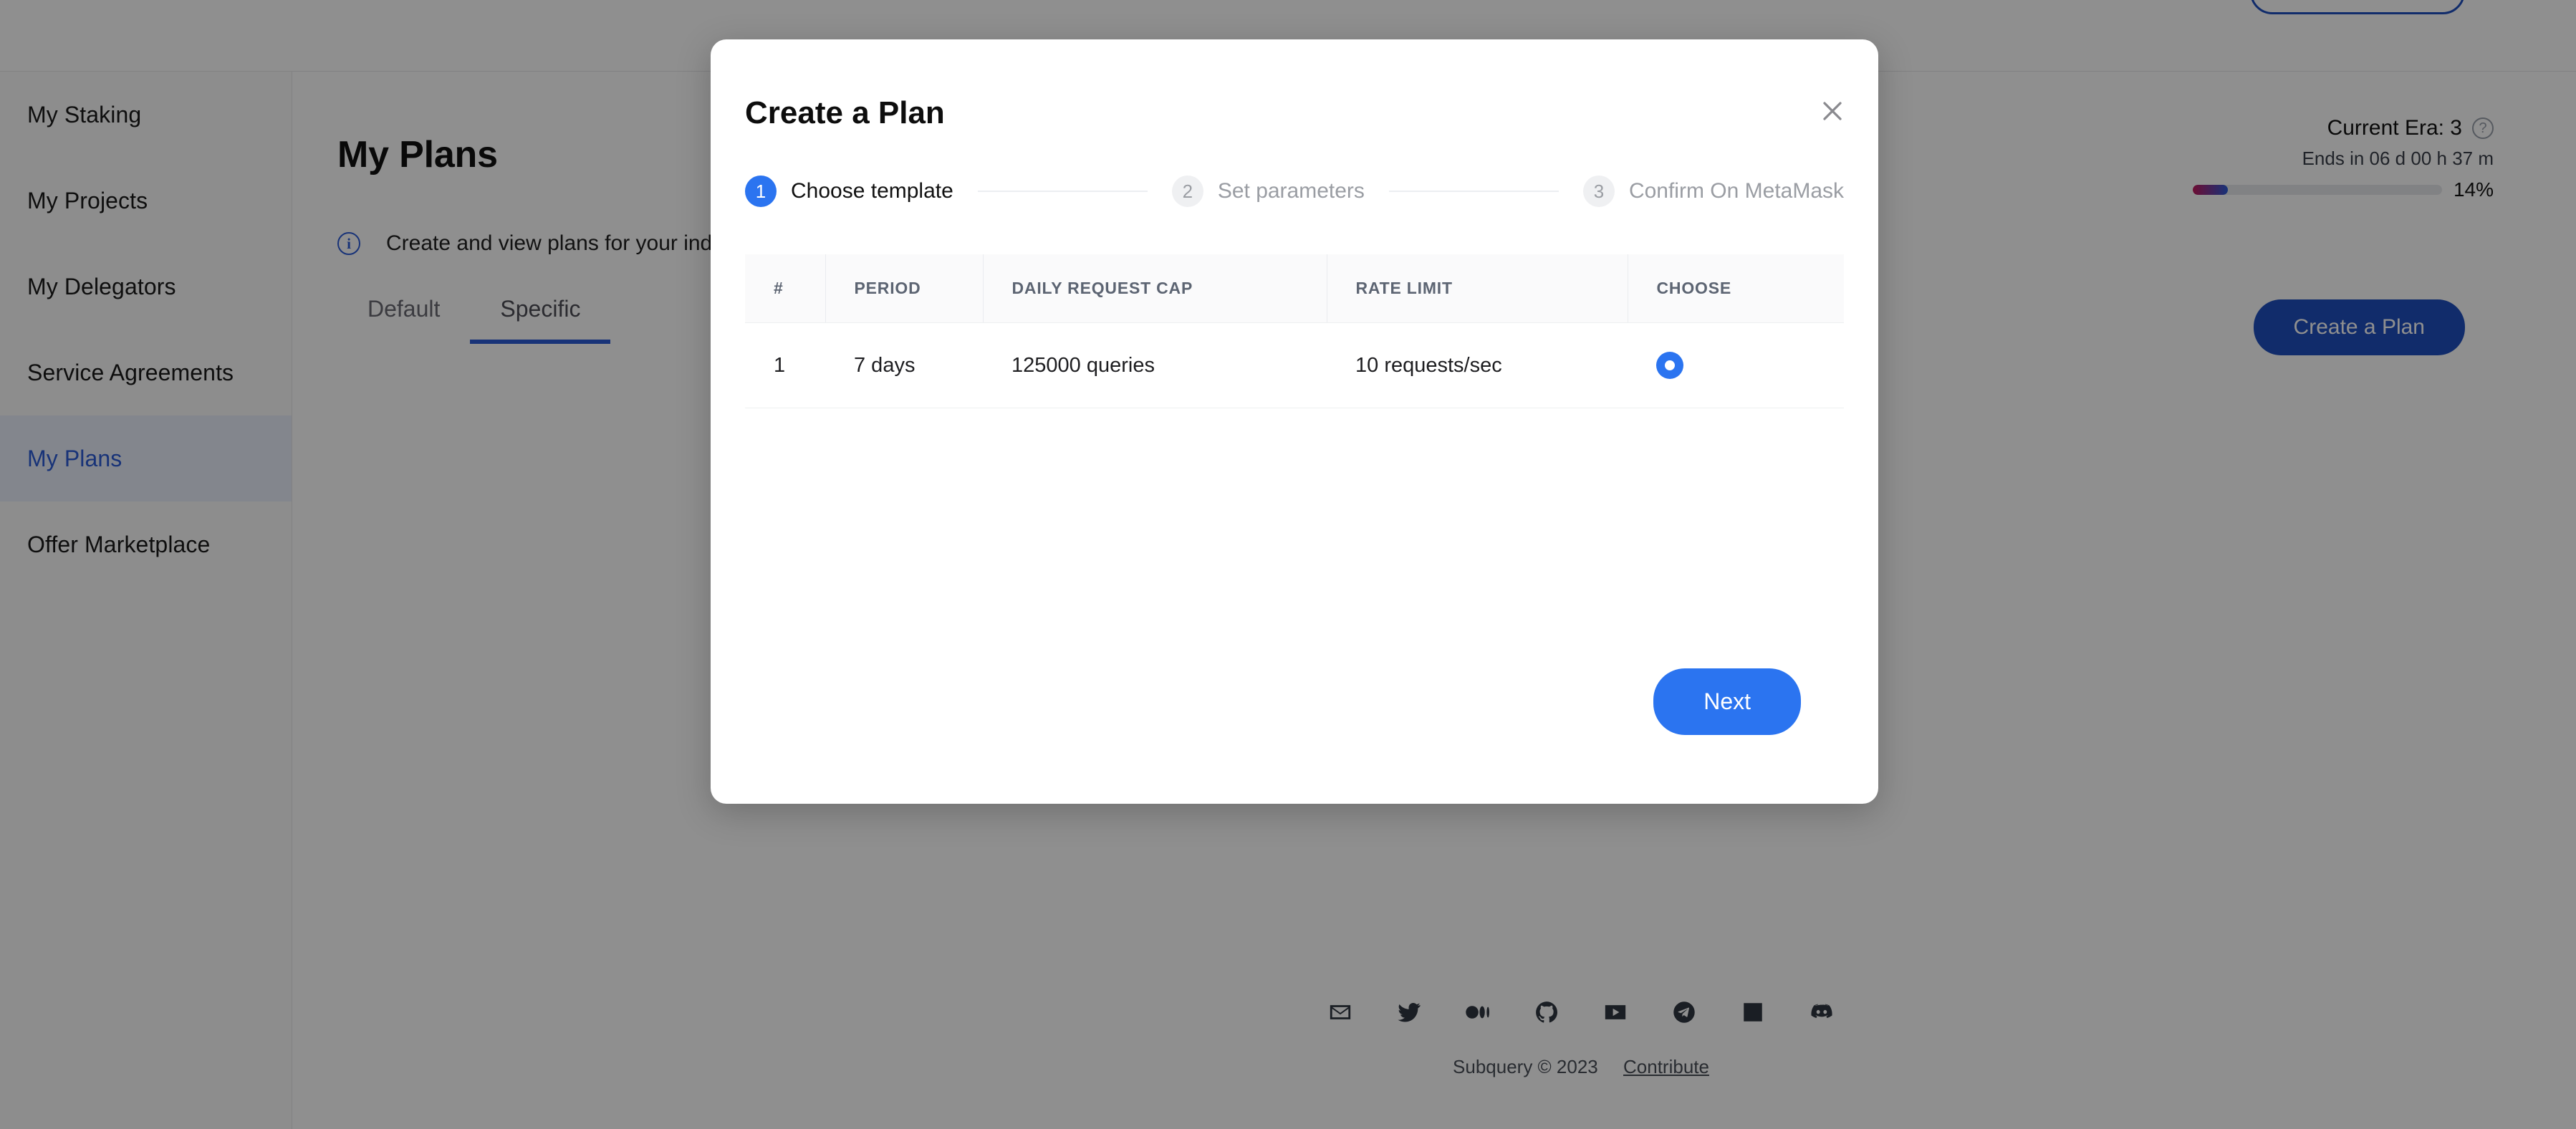 The height and width of the screenshot is (1129, 2576). I want to click on column-header-index: #, so click(785, 288).